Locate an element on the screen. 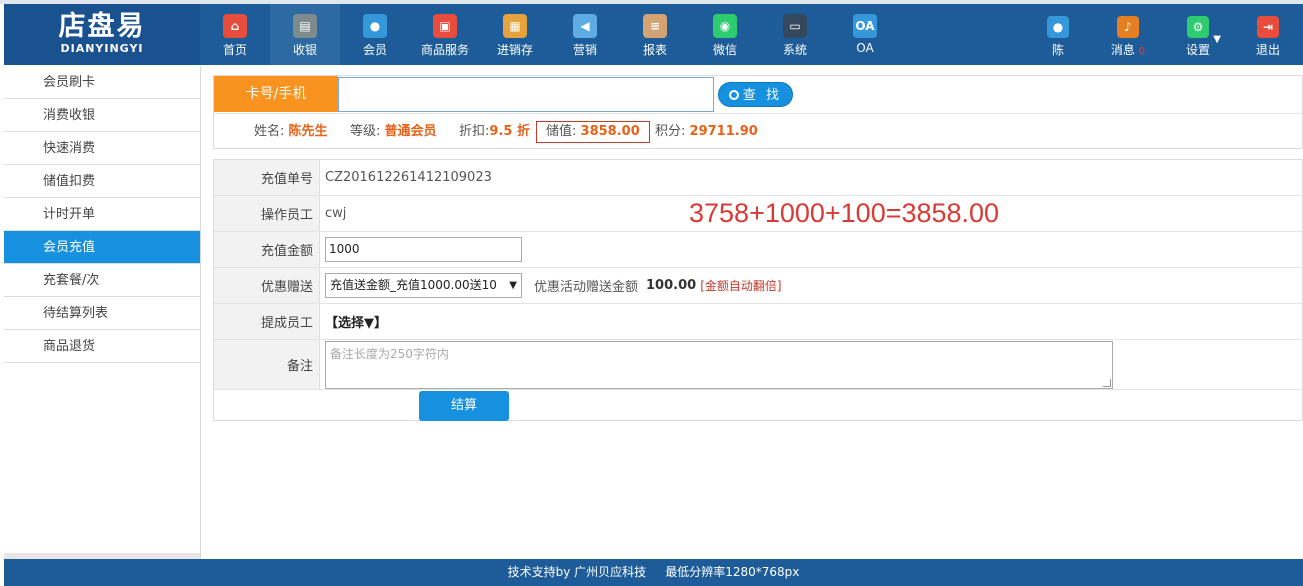 This screenshot has height=586, width=1303. nav-item-2: ● 会员 is located at coordinates (375, 34).